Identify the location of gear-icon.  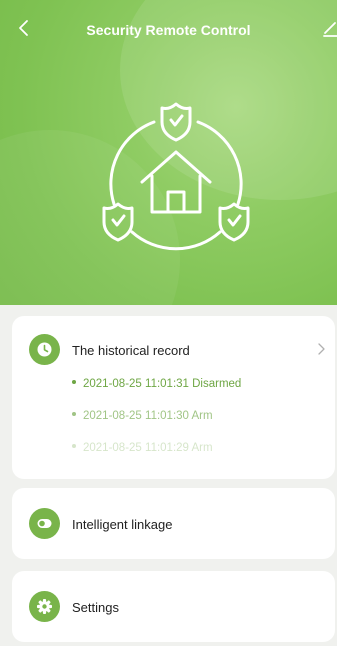
(44, 606).